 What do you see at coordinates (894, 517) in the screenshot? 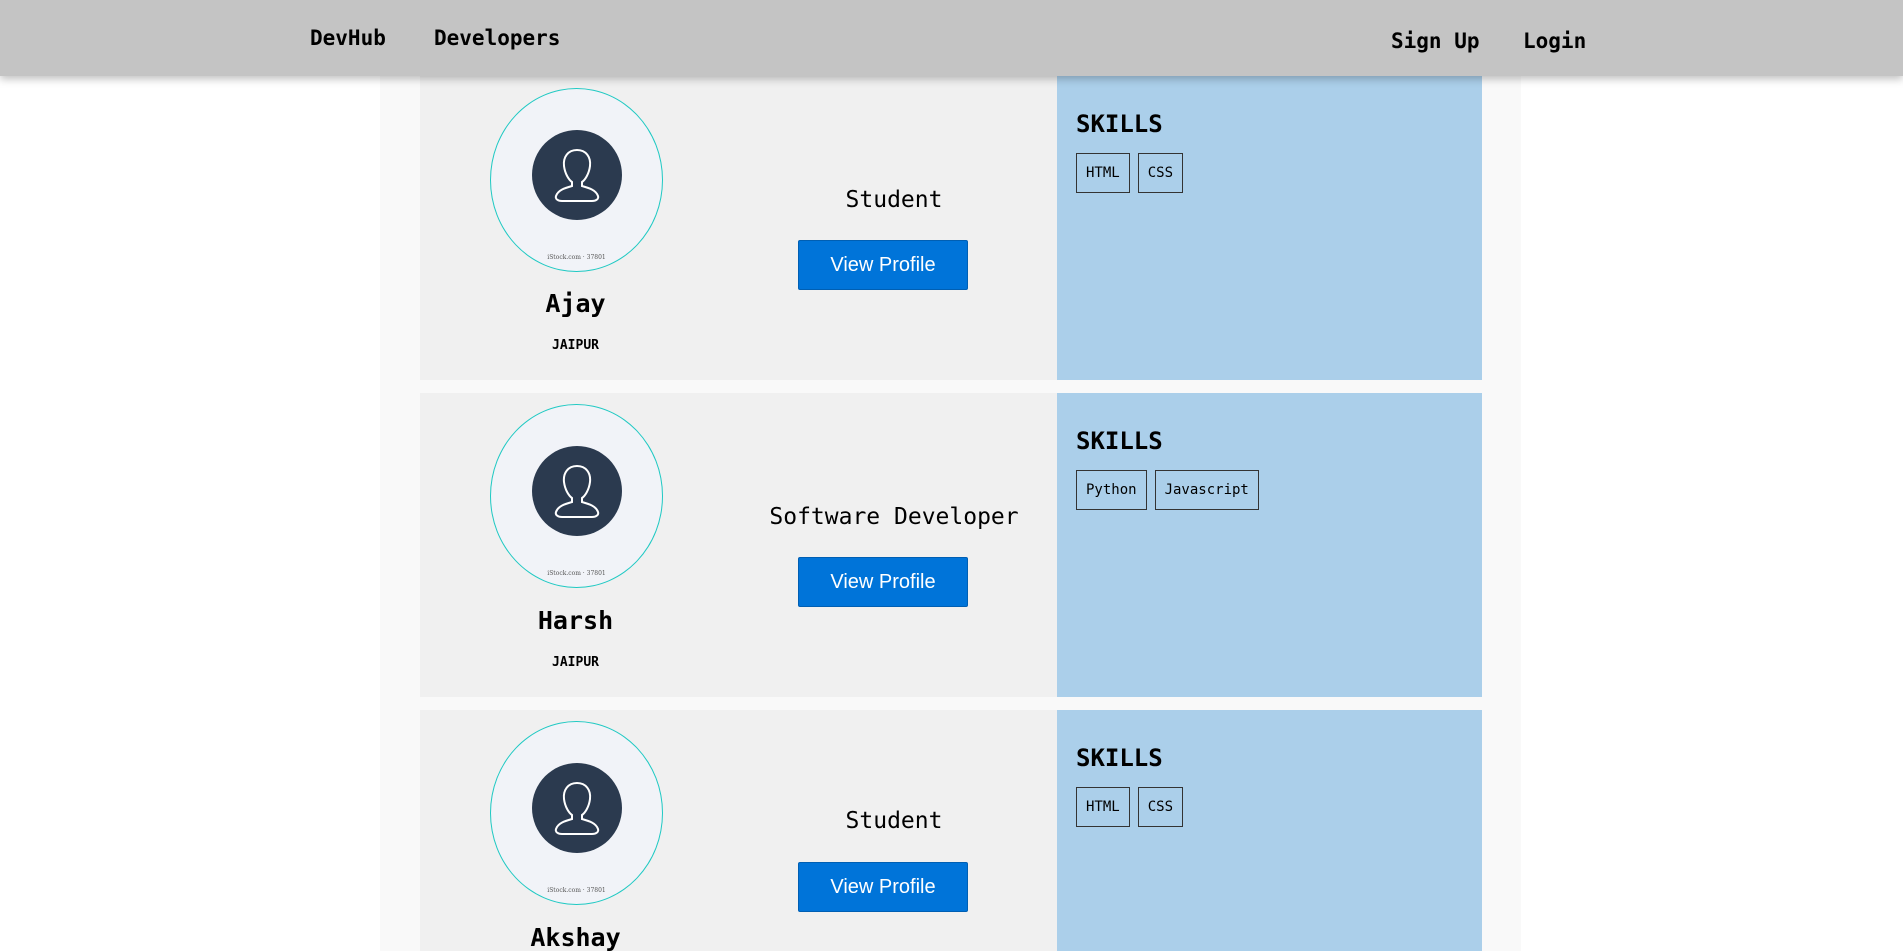
I see `developer-title: Software Developer` at bounding box center [894, 517].